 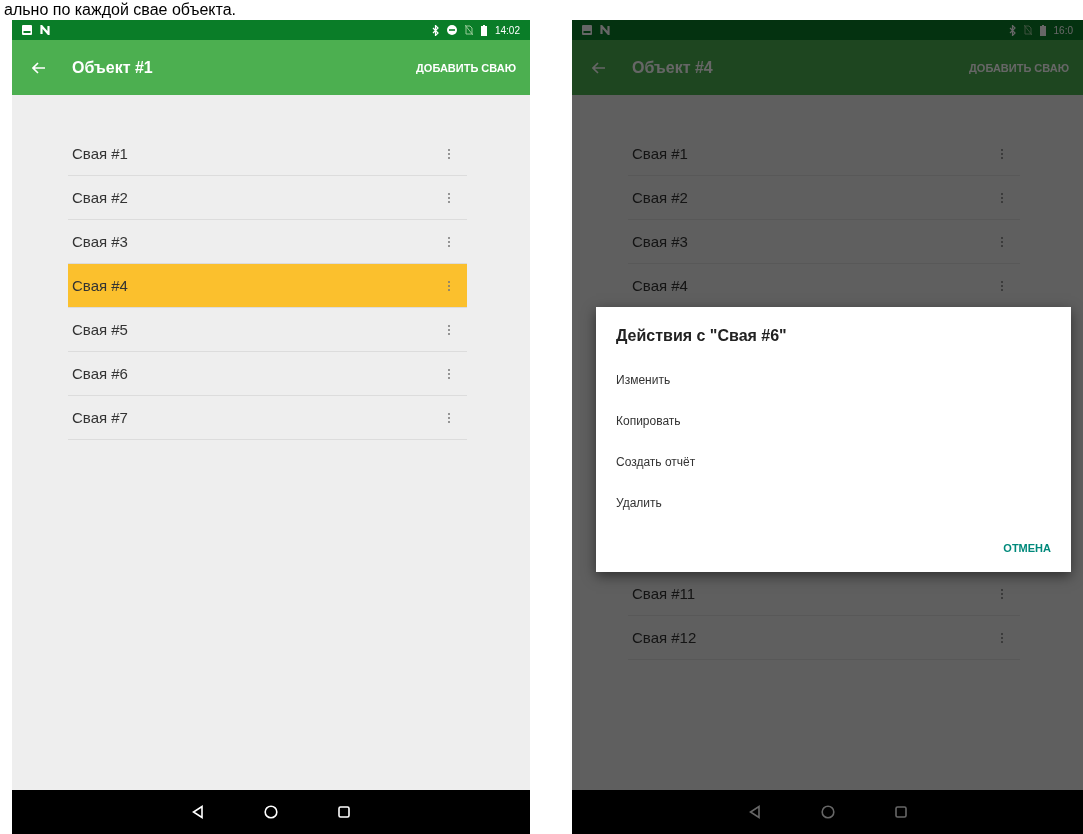 I want to click on list-row: Свая #2, so click(x=267, y=198).